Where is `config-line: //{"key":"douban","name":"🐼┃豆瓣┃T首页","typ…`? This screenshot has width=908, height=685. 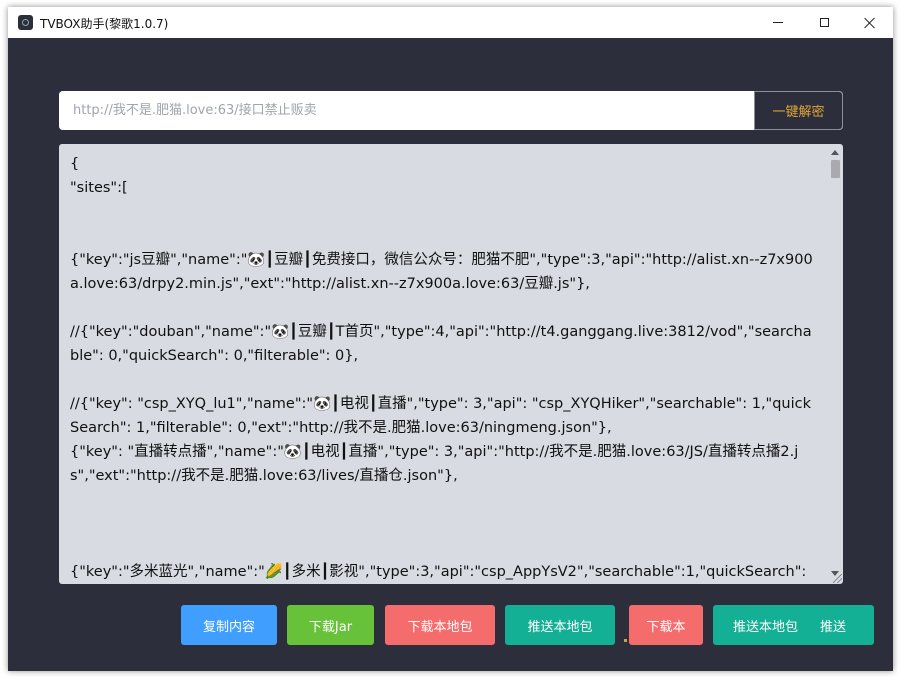 config-line: //{"key":"douban","name":"🐼┃豆瓣┃T首页","typ… is located at coordinates (441, 344).